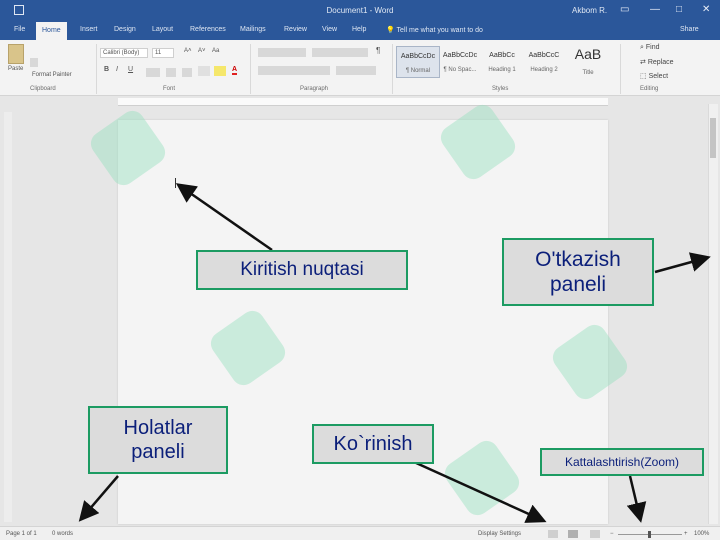 Image resolution: width=720 pixels, height=540 pixels. I want to click on underline-icon: U, so click(130, 69).